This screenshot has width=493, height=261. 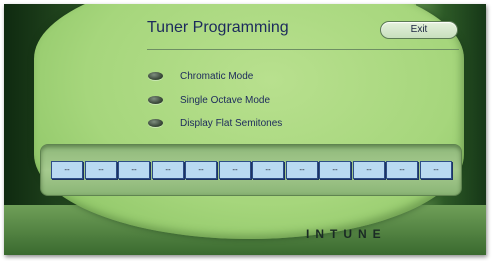 I want to click on option-display-flat-semitones: Display Flat Semitones, so click(x=215, y=123).